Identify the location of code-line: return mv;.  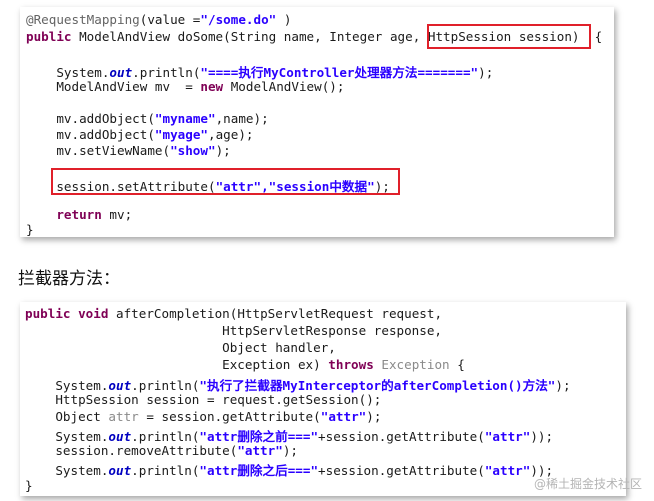
(79, 214).